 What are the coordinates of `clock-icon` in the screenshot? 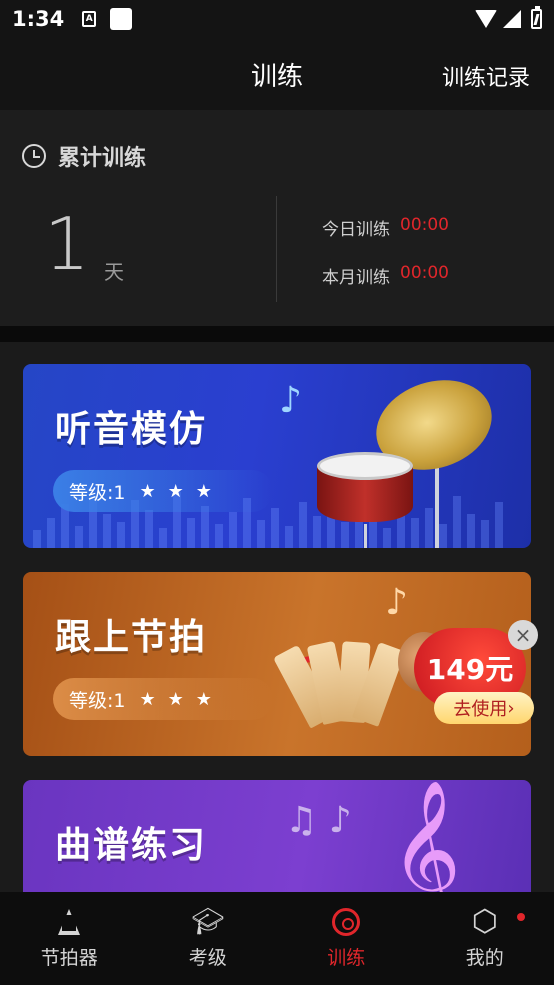 It's located at (34, 156).